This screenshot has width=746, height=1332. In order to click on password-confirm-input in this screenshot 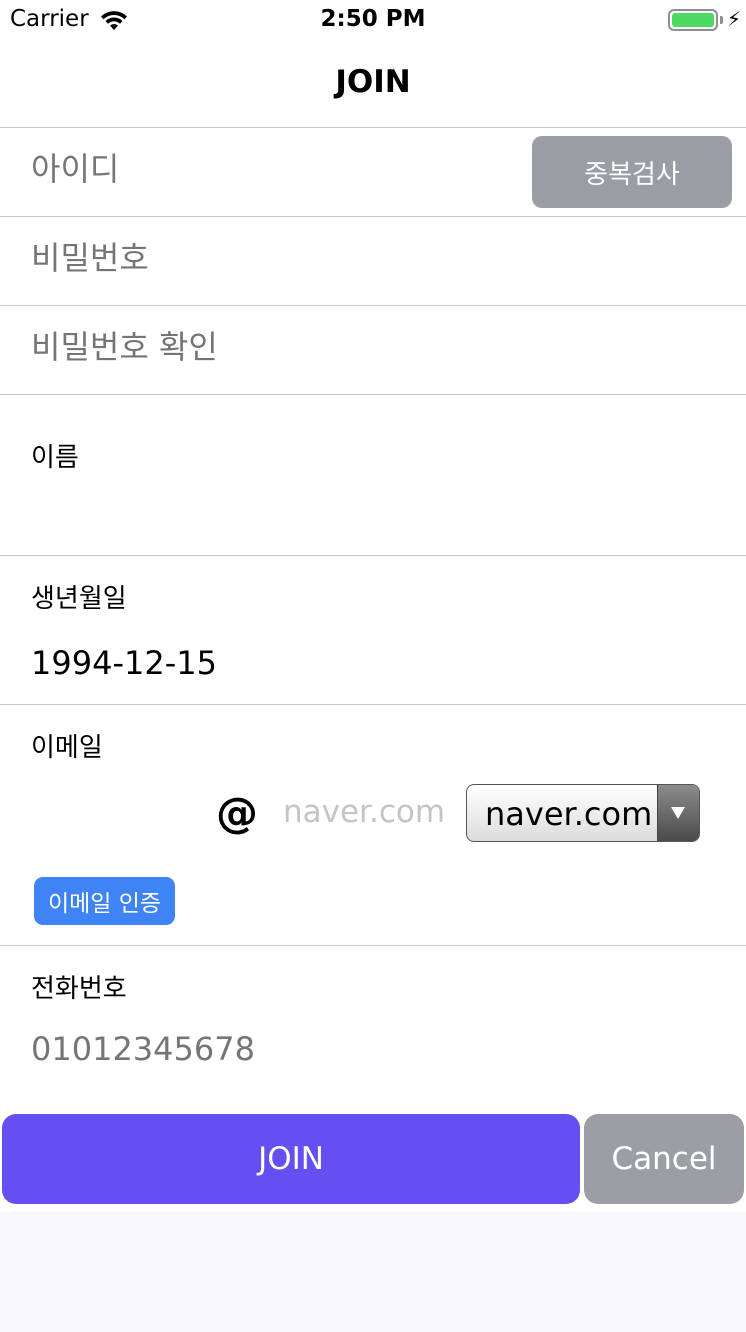, I will do `click(371, 347)`.